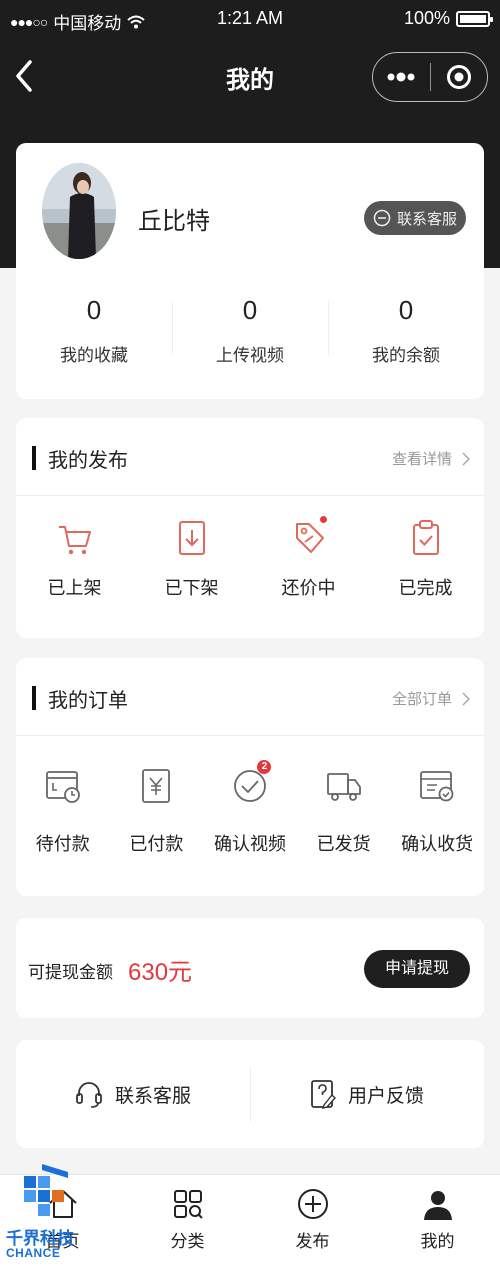 This screenshot has width=500, height=1266. Describe the element at coordinates (62, 787) in the screenshot. I see `wallet-clock-icon` at that location.